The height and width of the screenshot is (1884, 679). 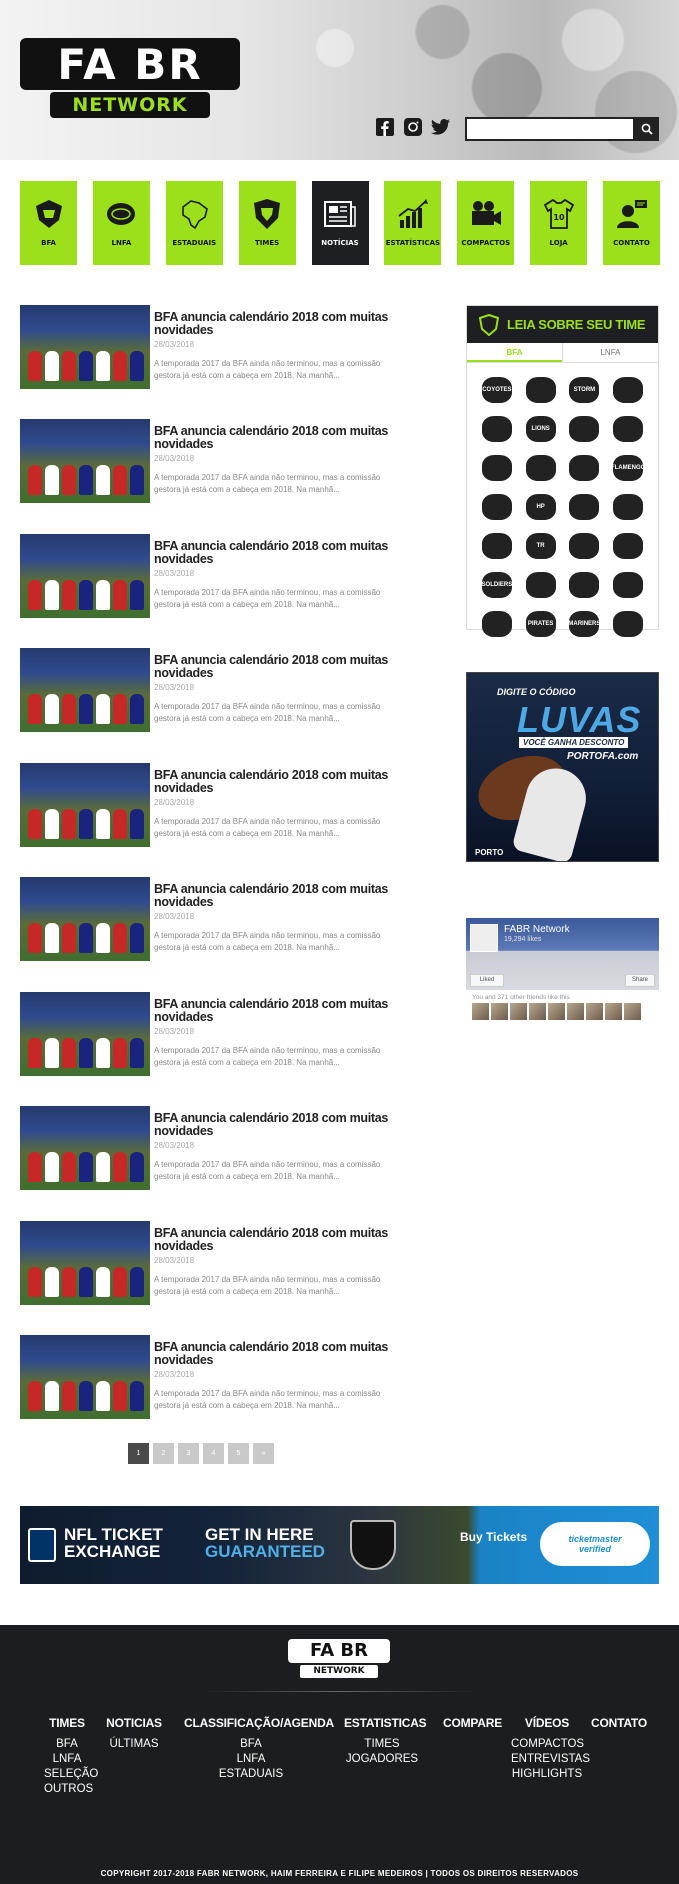 What do you see at coordinates (493, 1537) in the screenshot?
I see `buy-tickets-button: Buy Tickets` at bounding box center [493, 1537].